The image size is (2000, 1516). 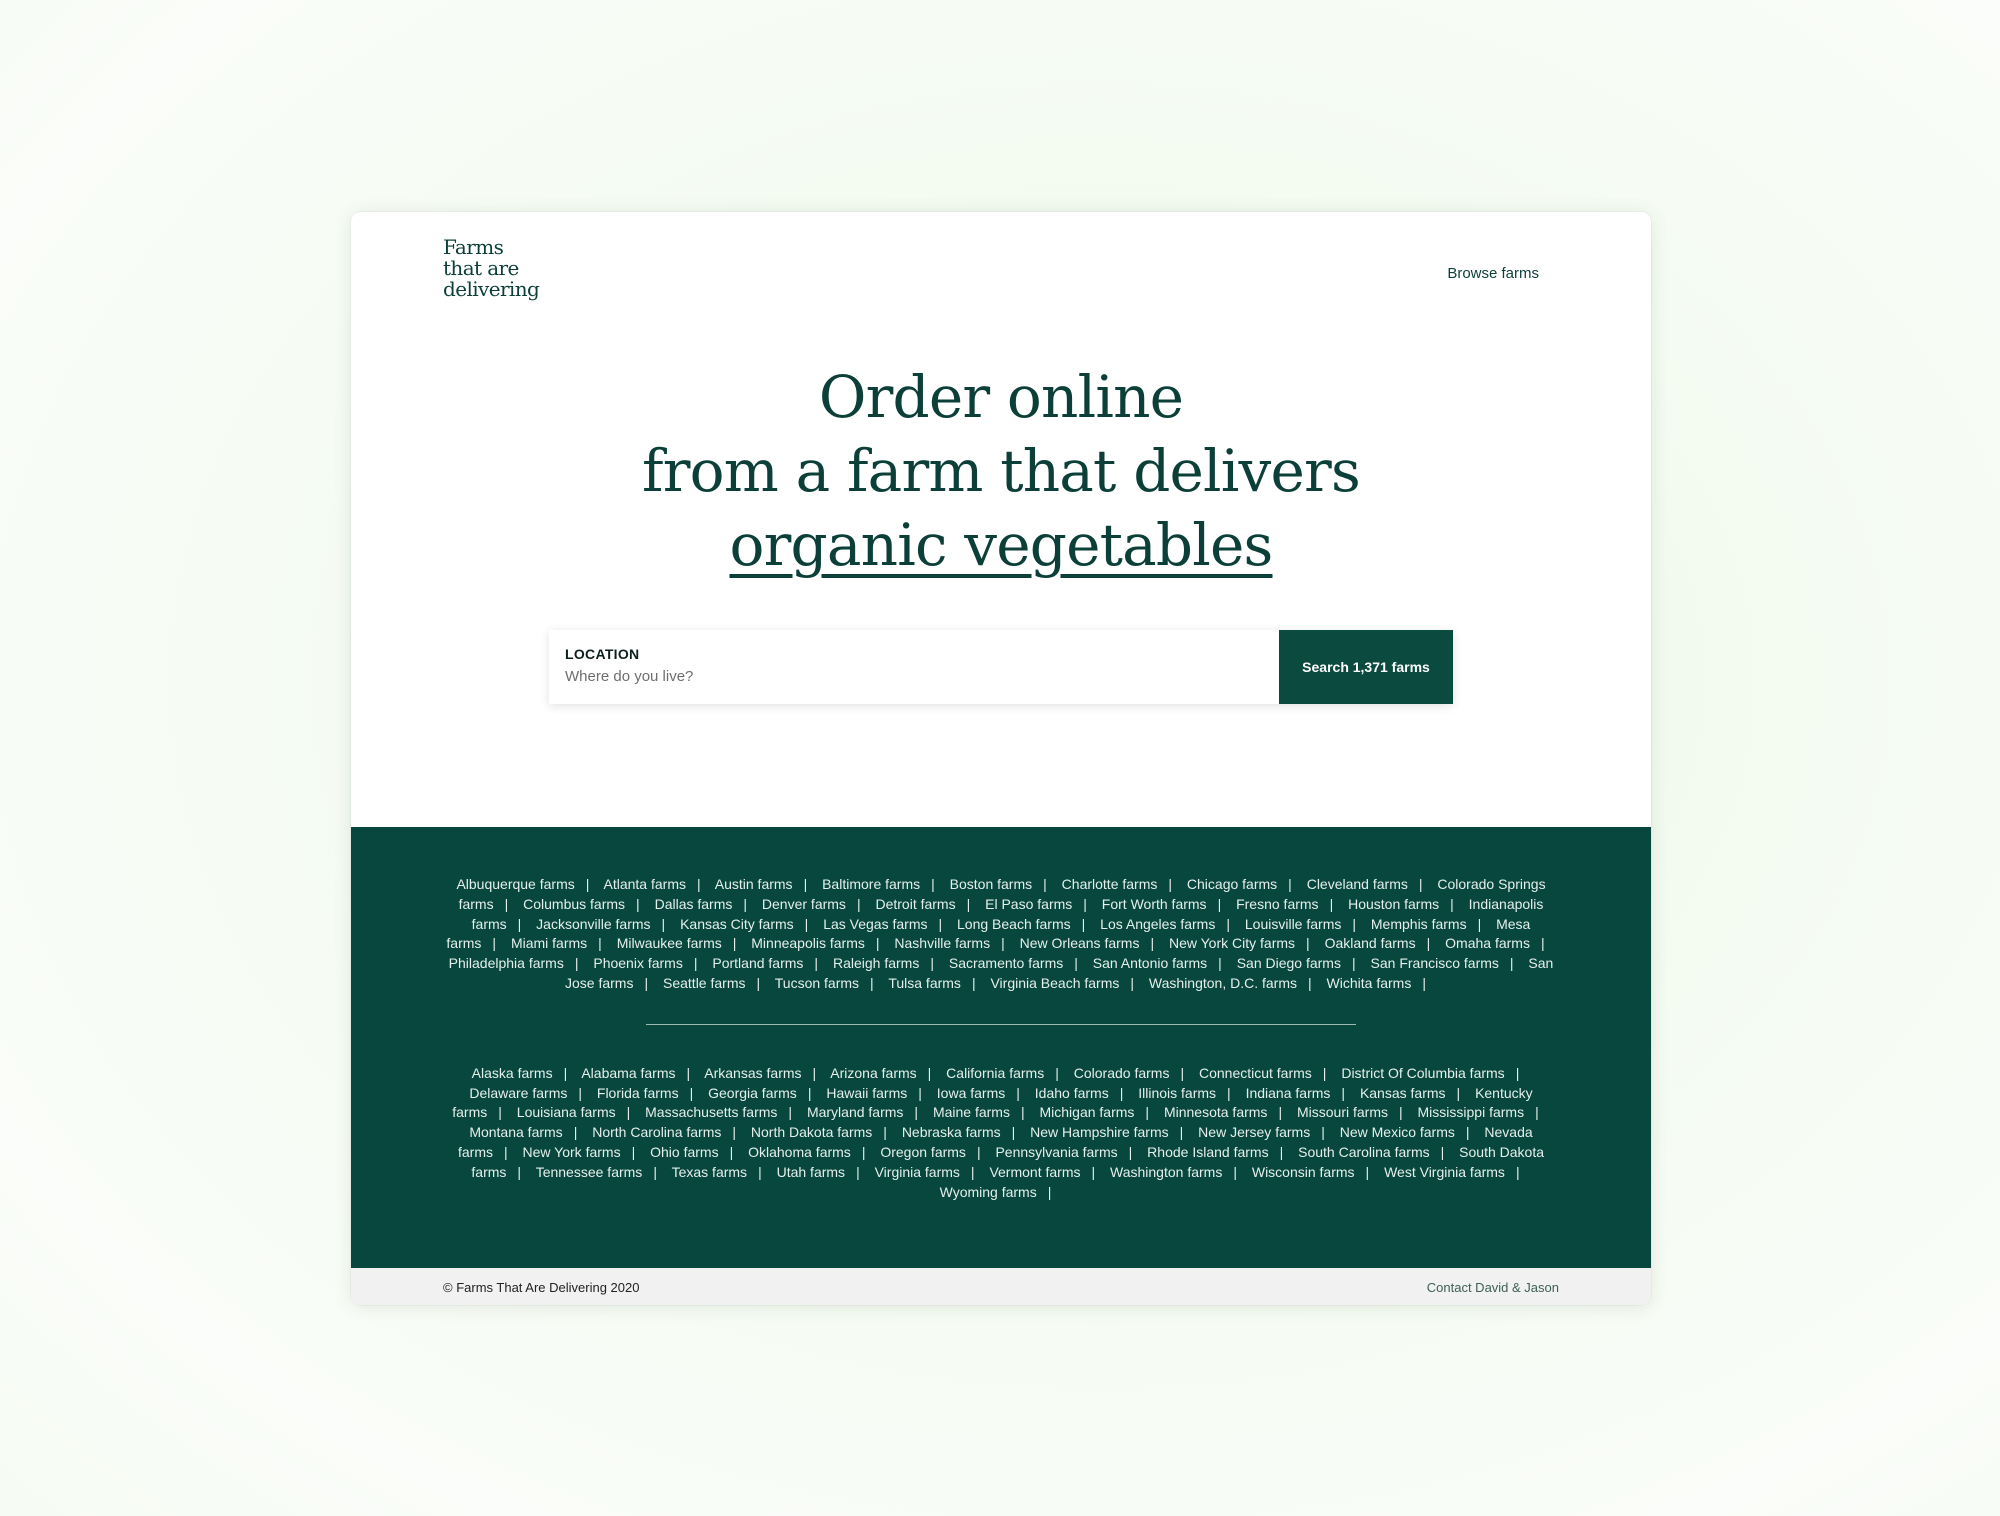 I want to click on state-link: New Jersey farms, so click(x=1254, y=1132).